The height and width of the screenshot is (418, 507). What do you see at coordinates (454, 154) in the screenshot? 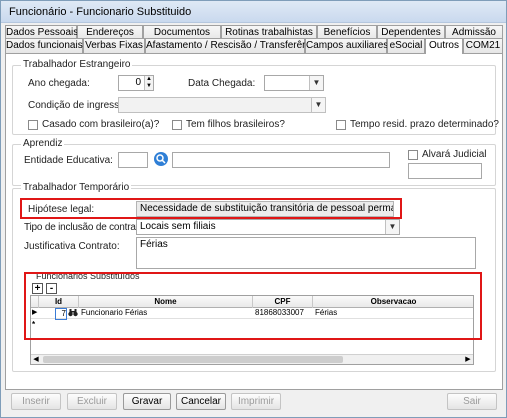
I see `judicial-permit-label: Alvará Judicial` at bounding box center [454, 154].